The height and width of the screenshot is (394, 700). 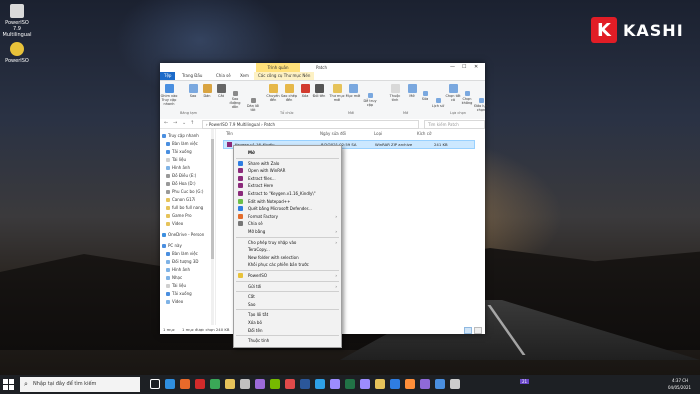 What do you see at coordinates (192, 76) in the screenshot?
I see `tab-home: Trang Đầu` at bounding box center [192, 76].